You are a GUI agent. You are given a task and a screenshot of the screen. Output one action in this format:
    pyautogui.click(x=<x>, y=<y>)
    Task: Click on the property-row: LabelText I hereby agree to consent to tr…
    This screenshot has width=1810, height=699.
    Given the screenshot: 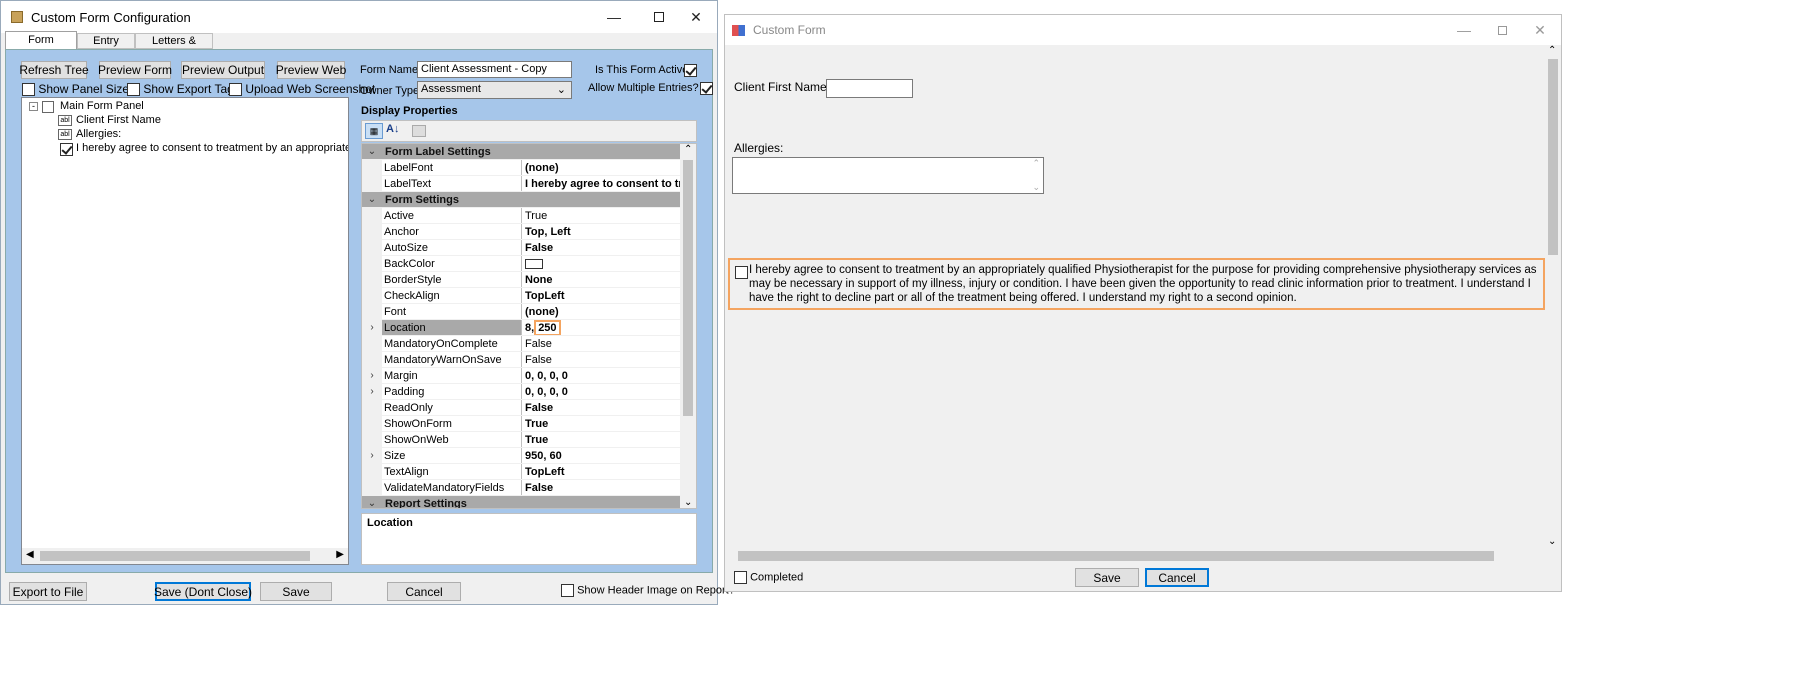 What is the action you would take?
    pyautogui.click(x=522, y=184)
    